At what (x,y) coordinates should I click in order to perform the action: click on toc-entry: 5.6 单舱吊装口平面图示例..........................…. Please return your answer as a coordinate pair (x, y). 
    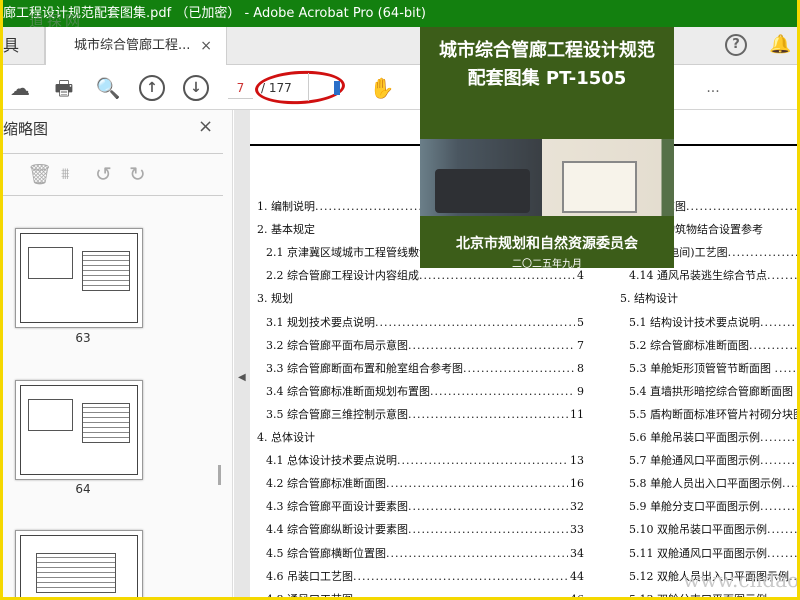
    Looking at the image, I should click on (713, 438).